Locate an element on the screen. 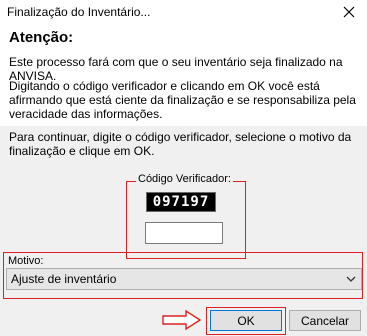 Image resolution: width=367 pixels, height=336 pixels. motivo-value: Ajuste de inventário is located at coordinates (64, 279).